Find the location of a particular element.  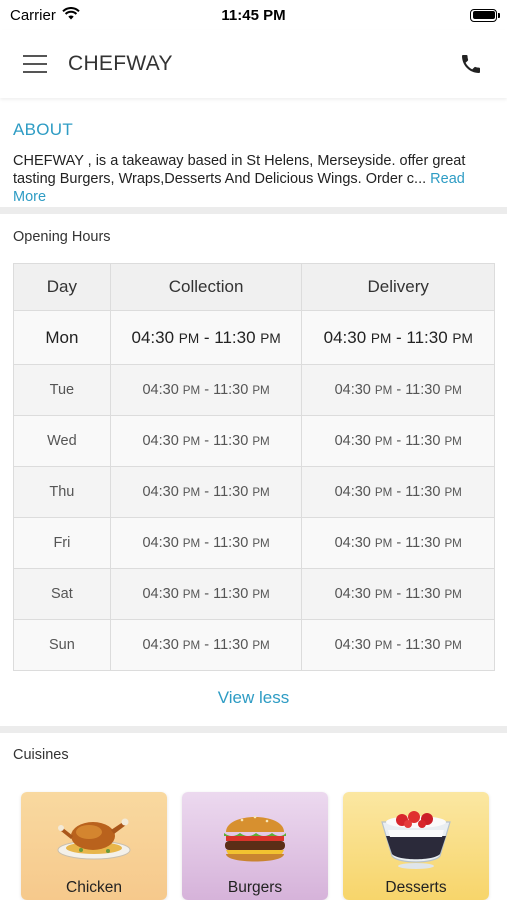

status-time: 11:45 PM is located at coordinates (253, 15).